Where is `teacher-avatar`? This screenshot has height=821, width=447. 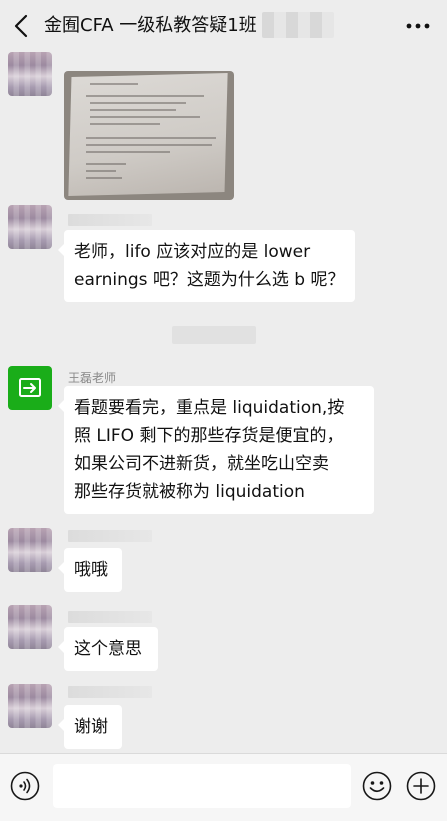 teacher-avatar is located at coordinates (30, 388).